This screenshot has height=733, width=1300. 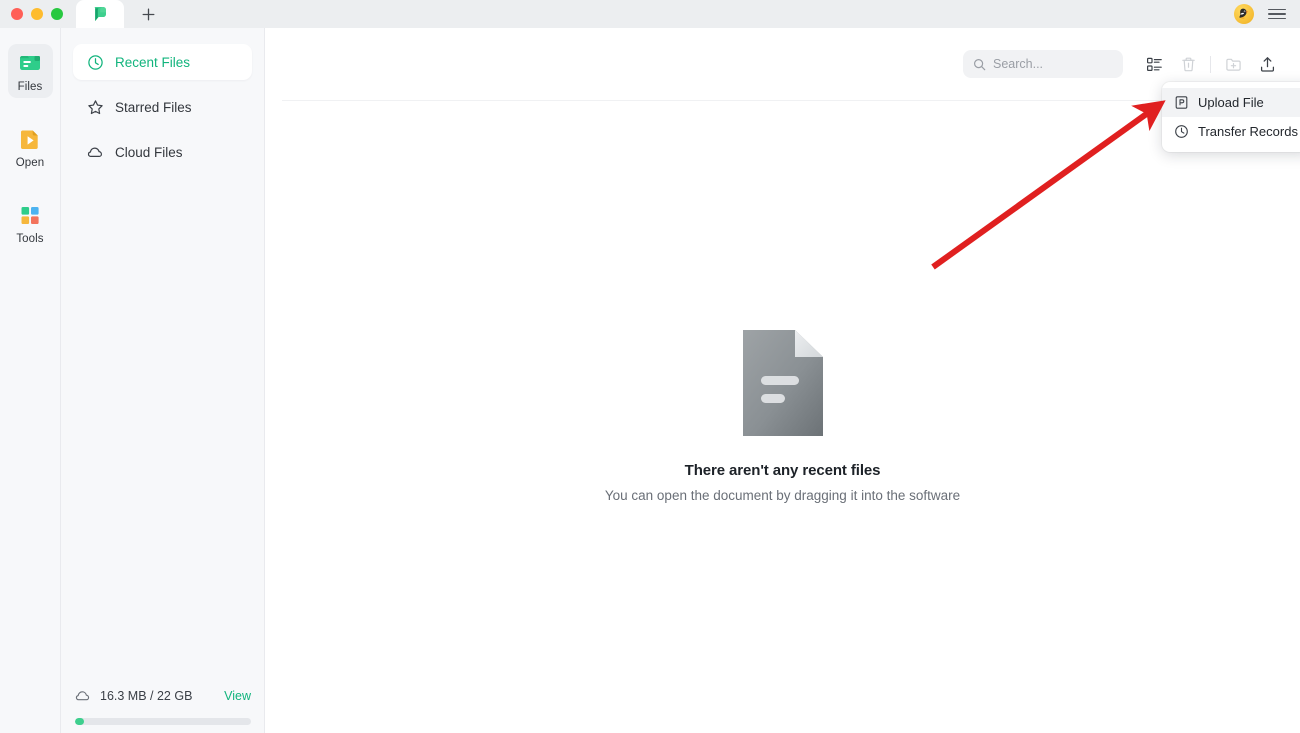 I want to click on storage-view-link: View, so click(x=237, y=696).